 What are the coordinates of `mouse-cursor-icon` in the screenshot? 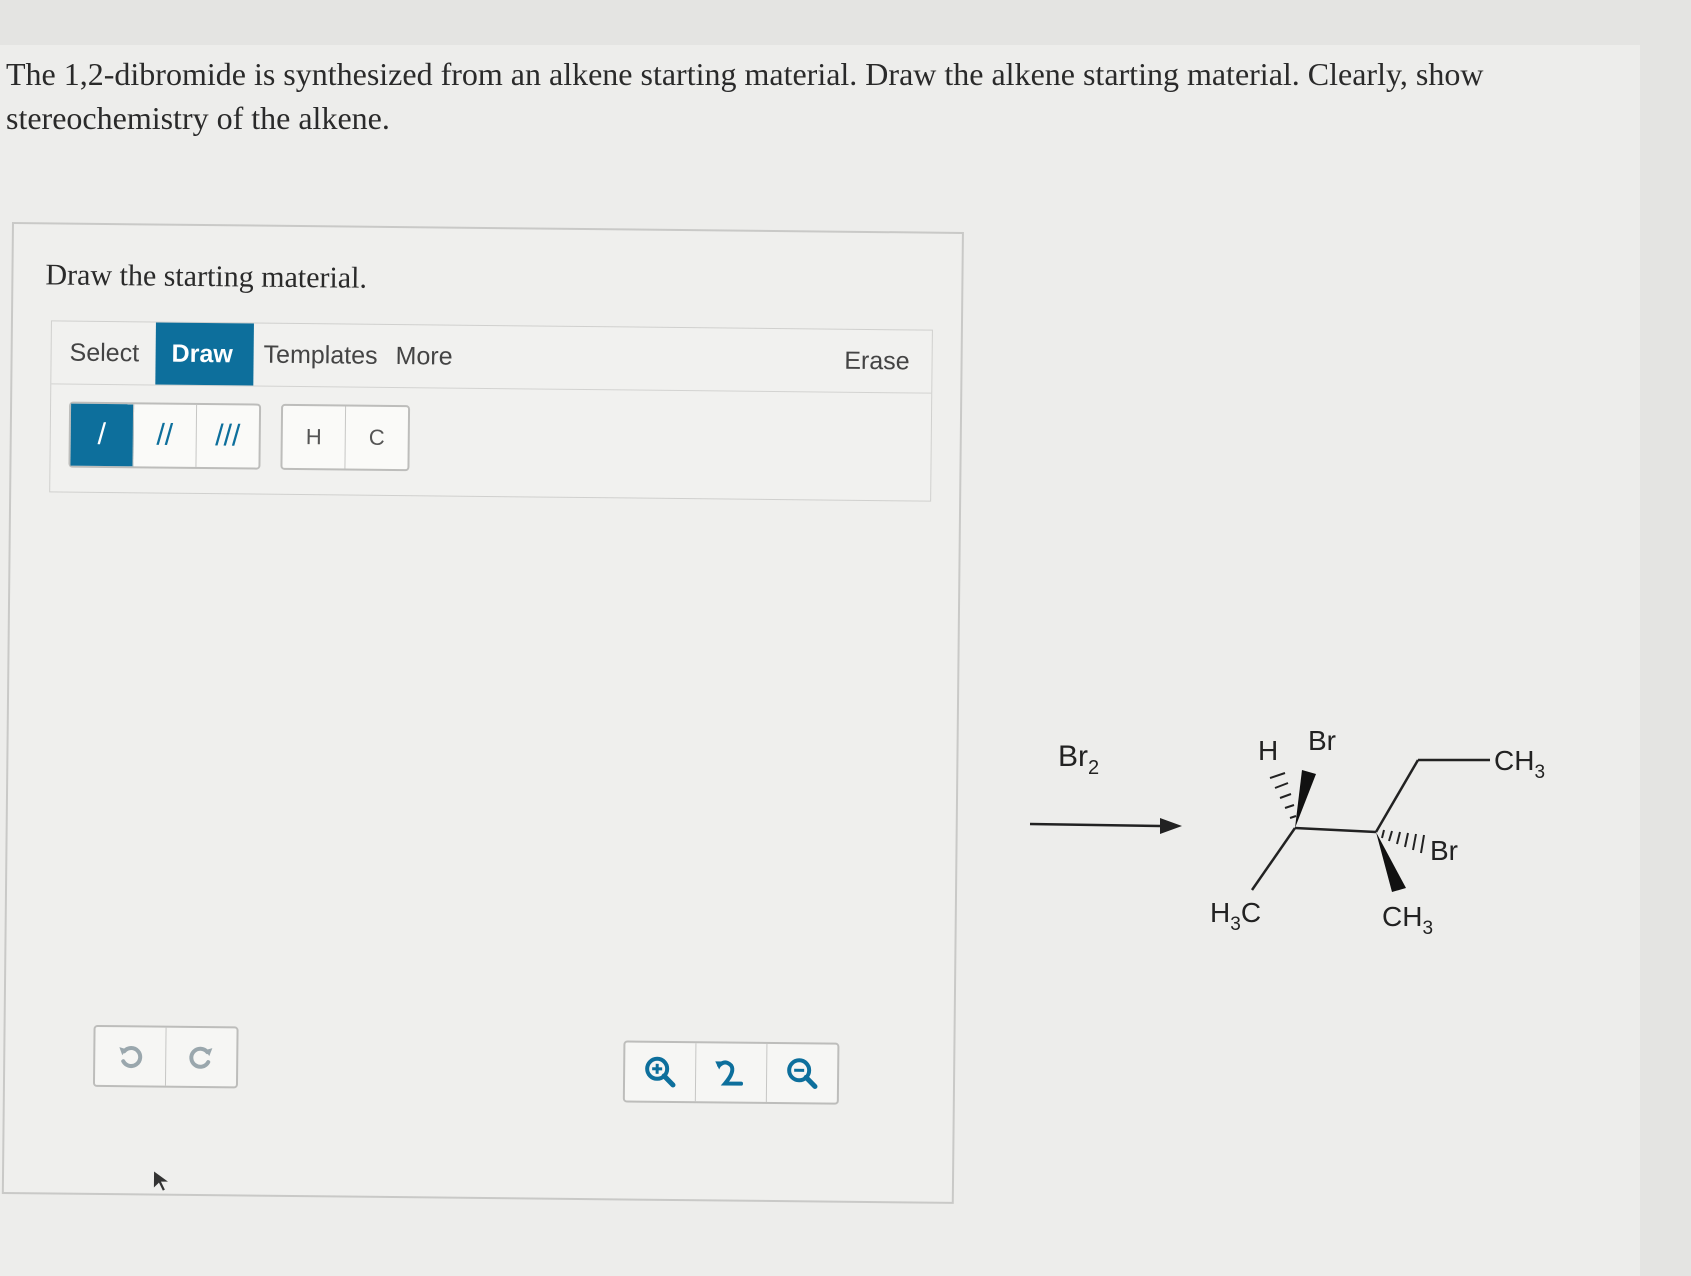 It's located at (162, 1184).